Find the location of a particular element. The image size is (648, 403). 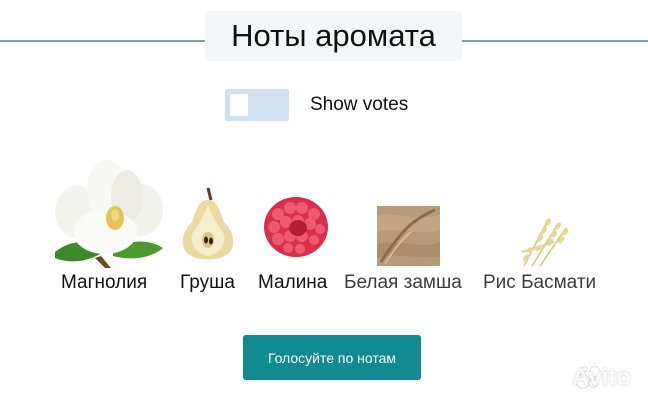

raspberry-image is located at coordinates (296, 227).